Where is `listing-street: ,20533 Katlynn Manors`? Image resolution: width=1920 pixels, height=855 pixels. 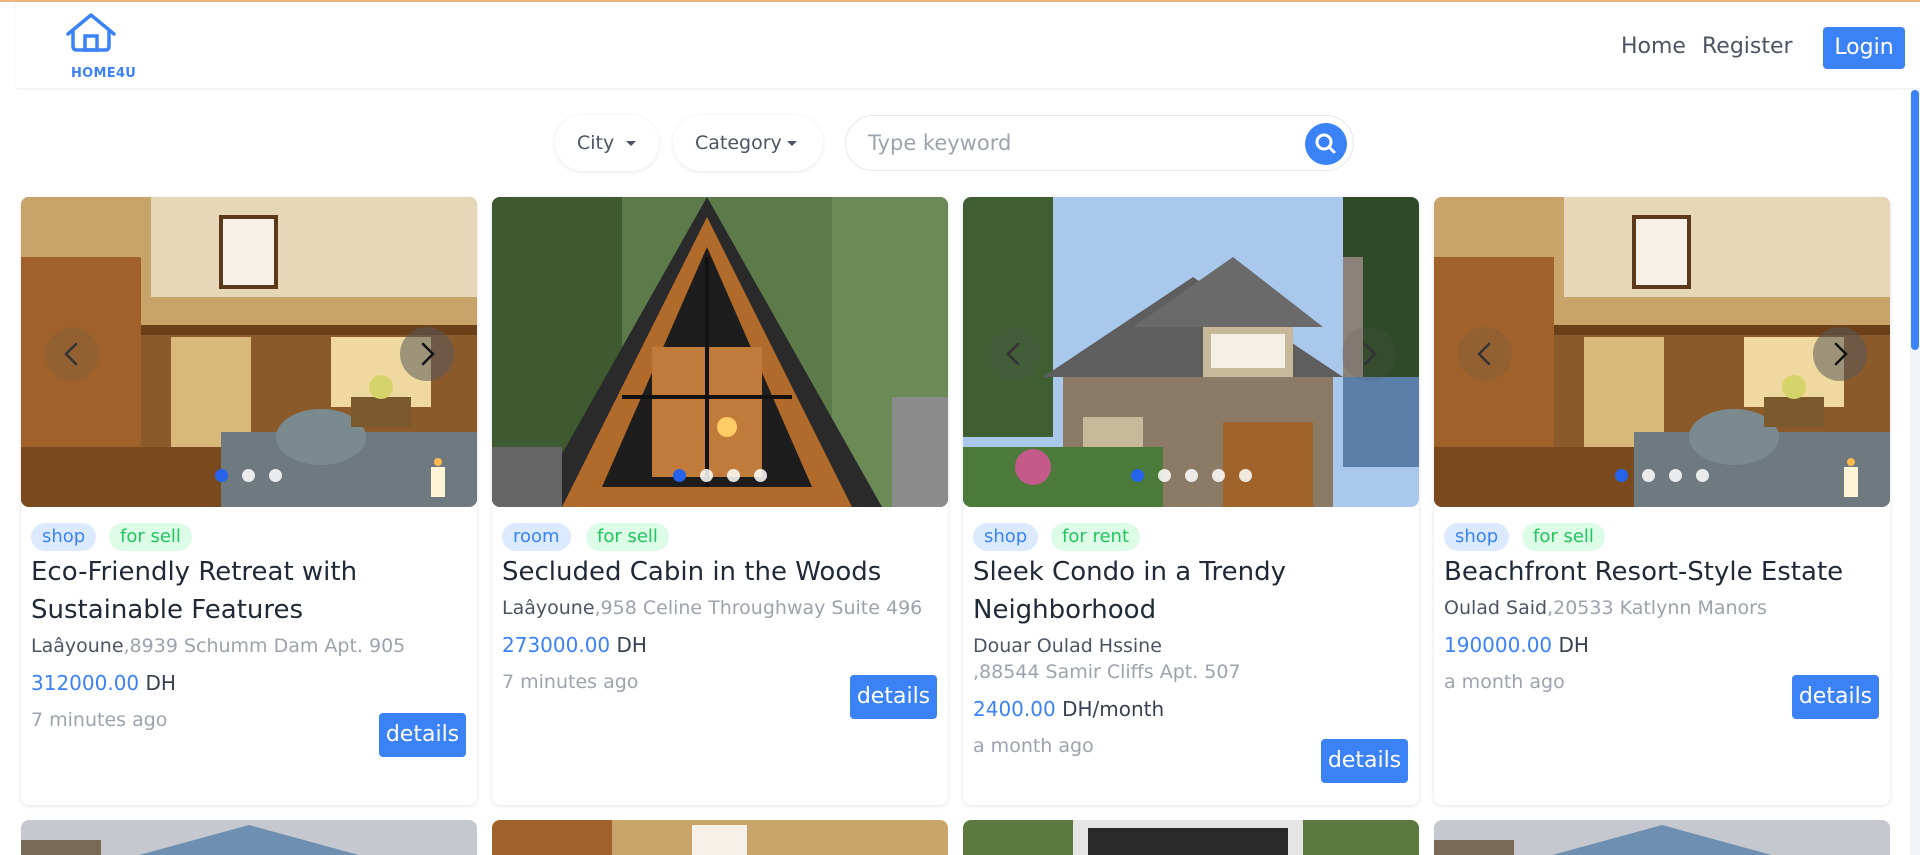 listing-street: ,20533 Katlynn Manors is located at coordinates (1657, 608).